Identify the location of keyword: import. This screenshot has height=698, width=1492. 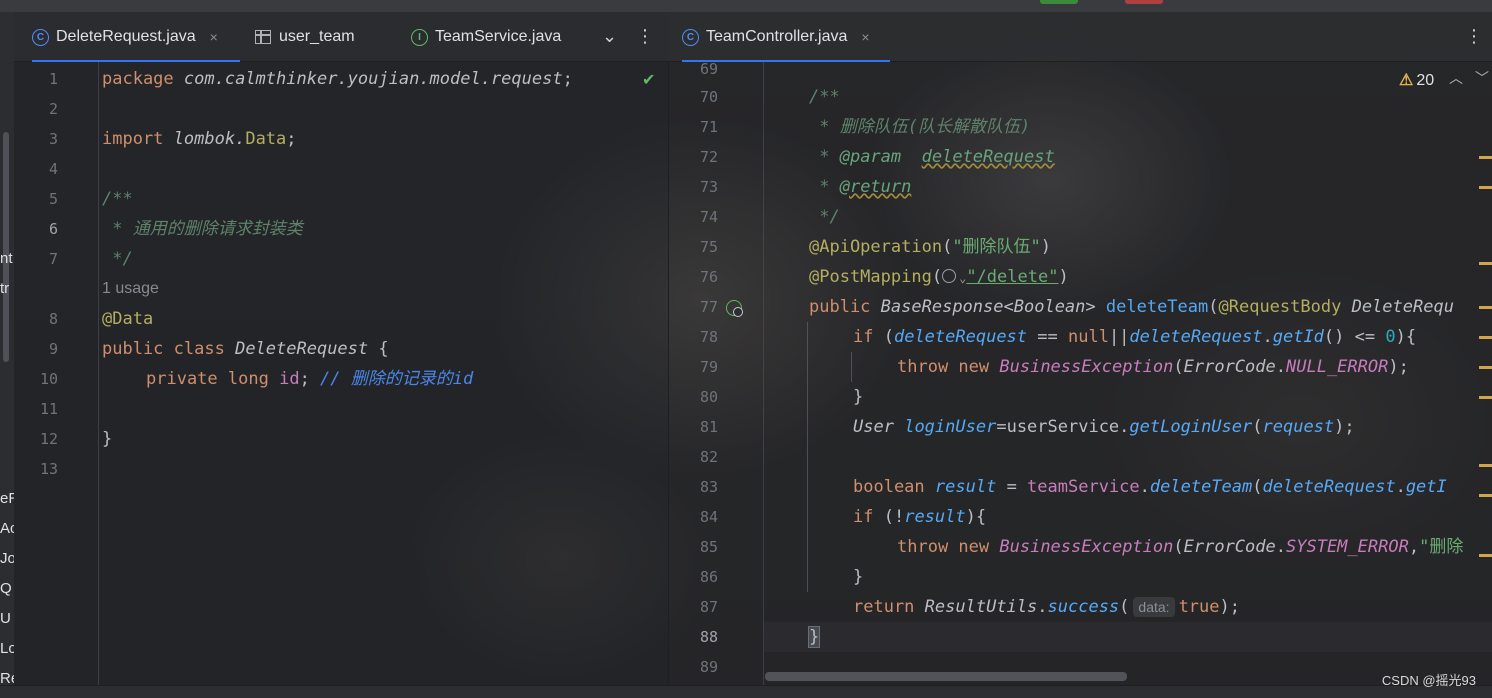
(133, 139).